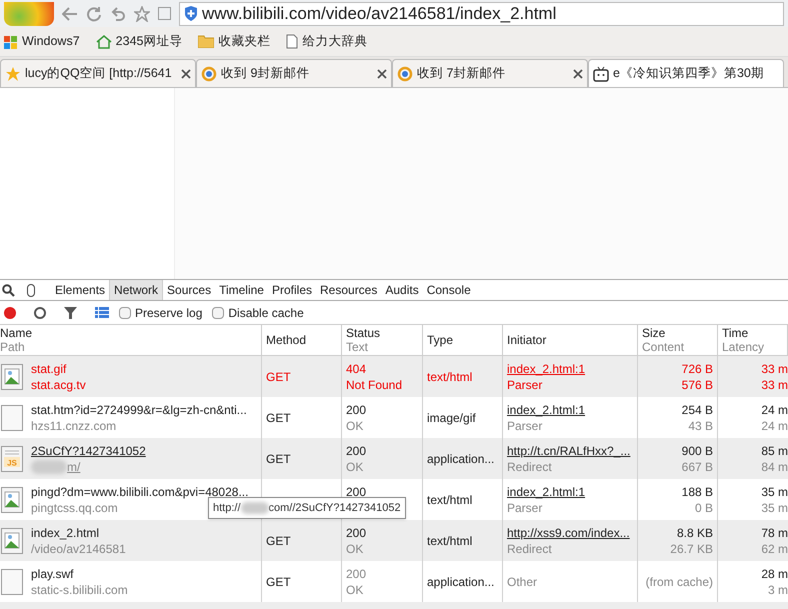 This screenshot has width=788, height=609. Describe the element at coordinates (131, 340) in the screenshot. I see `column-header: Name Path` at that location.